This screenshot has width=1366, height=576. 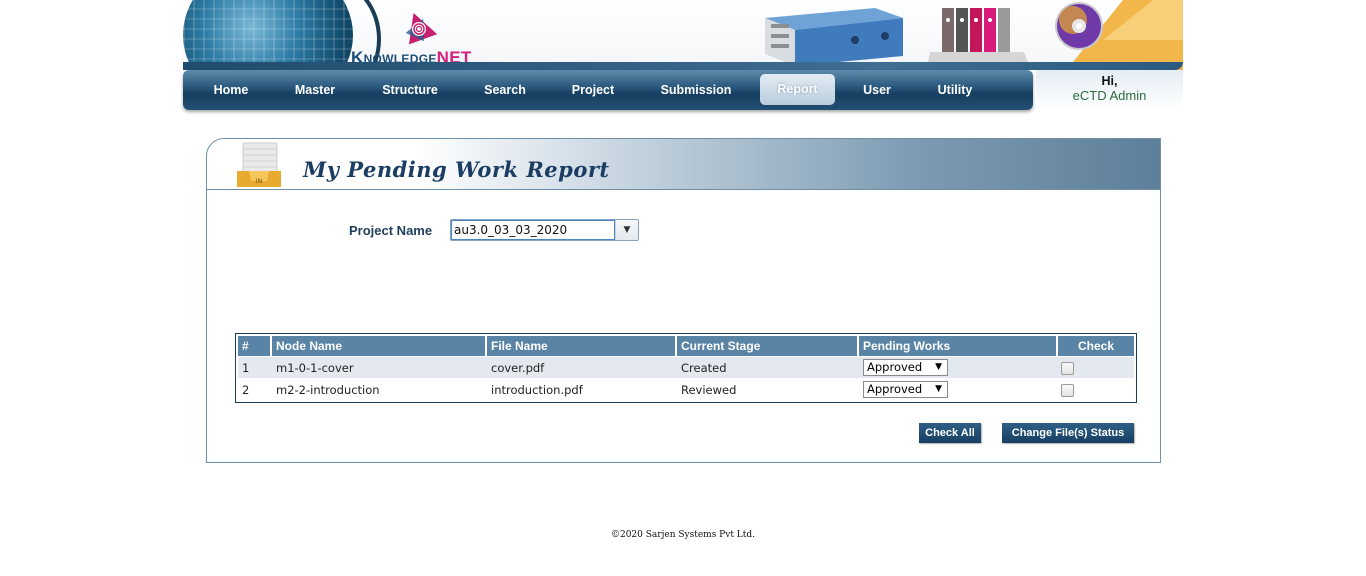 I want to click on nav-user: User, so click(x=877, y=90).